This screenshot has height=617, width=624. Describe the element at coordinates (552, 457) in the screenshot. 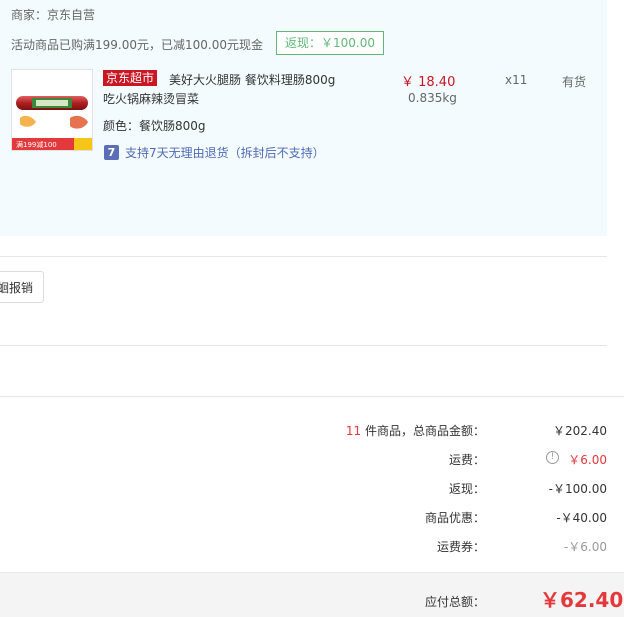

I see `info-icon: !` at that location.